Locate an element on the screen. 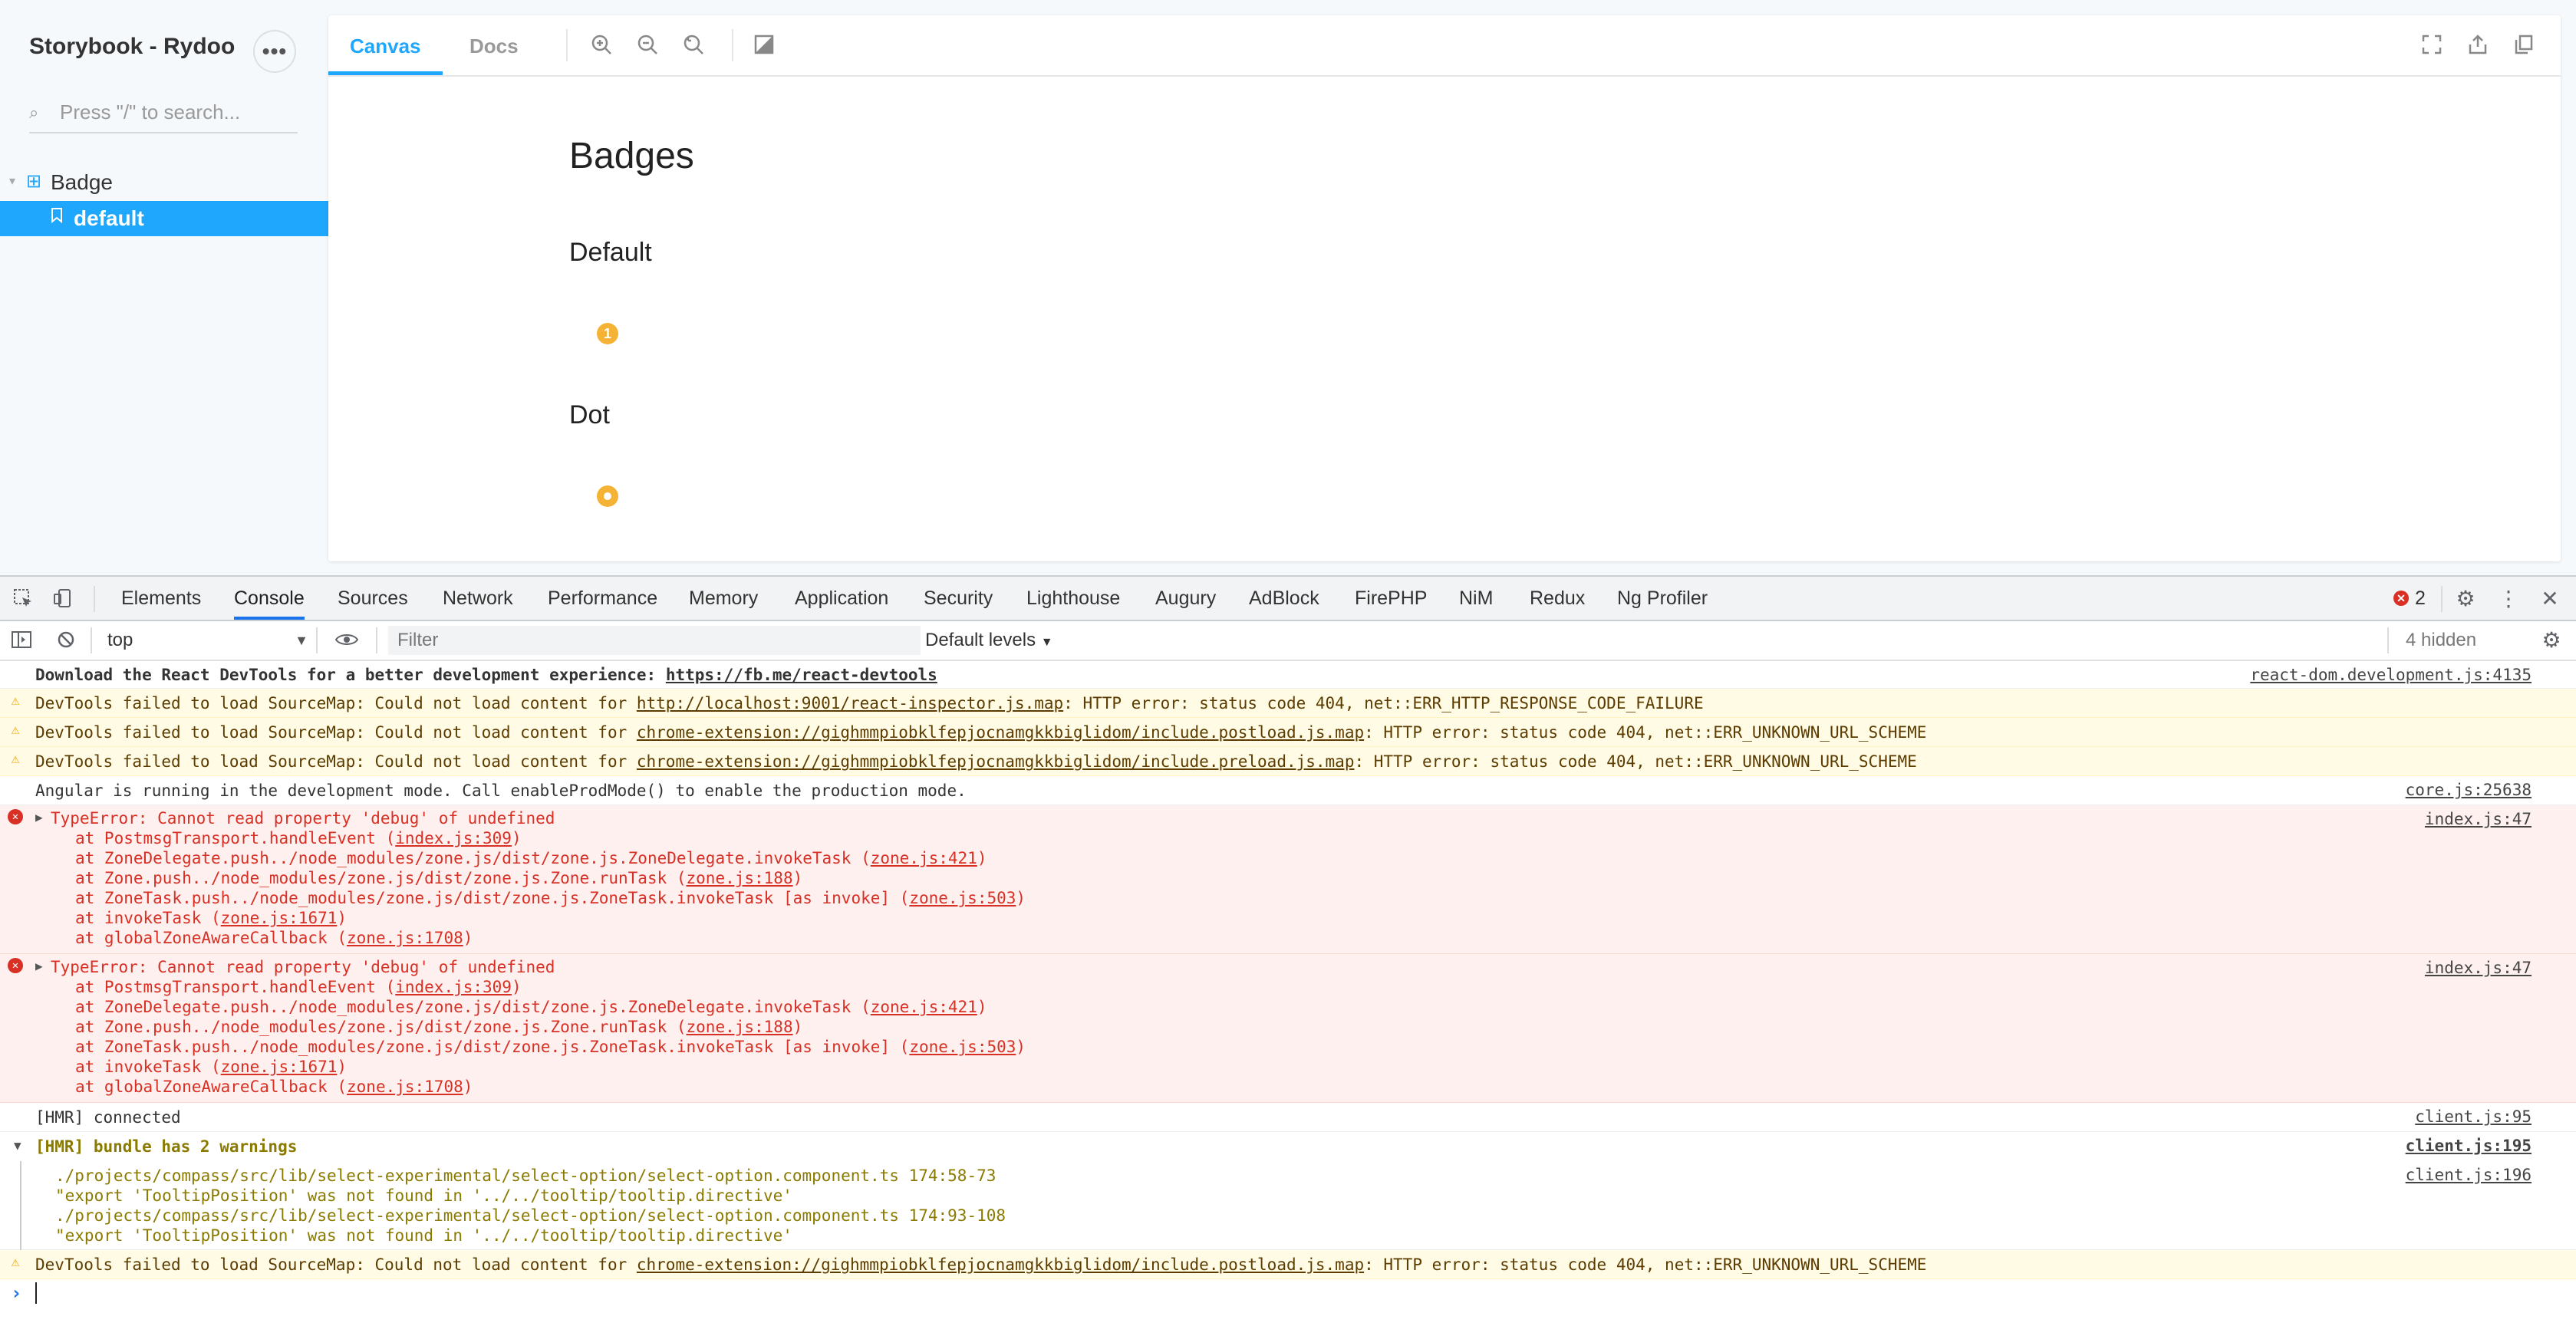 Image resolution: width=2576 pixels, height=1336 pixels. sidebar-item-label: default is located at coordinates (109, 218).